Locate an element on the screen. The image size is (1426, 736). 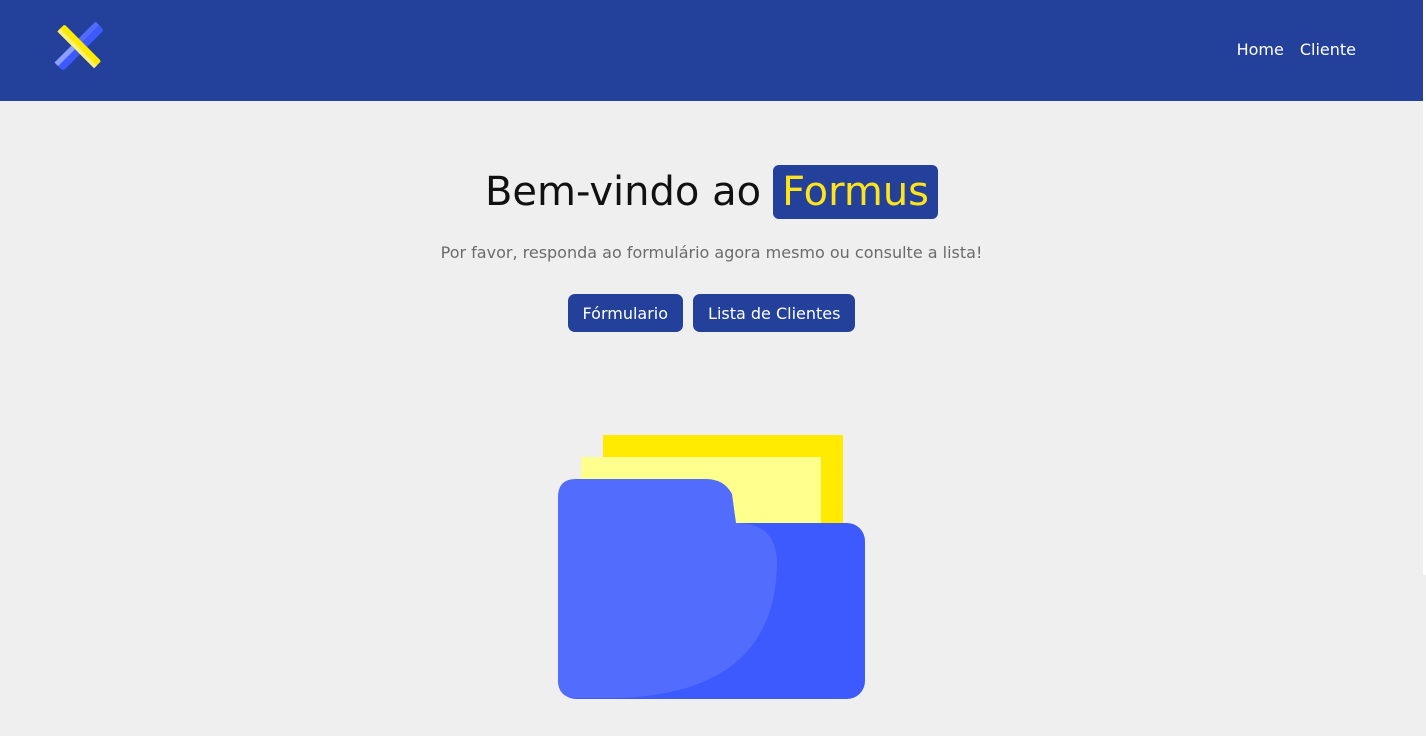
client-list-button: Lista de Clientes is located at coordinates (774, 313).